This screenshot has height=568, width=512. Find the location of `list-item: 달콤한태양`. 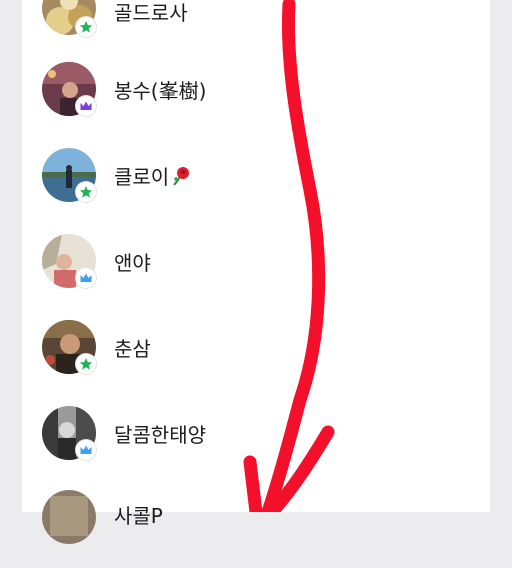

list-item: 달콤한태양 is located at coordinates (256, 439).